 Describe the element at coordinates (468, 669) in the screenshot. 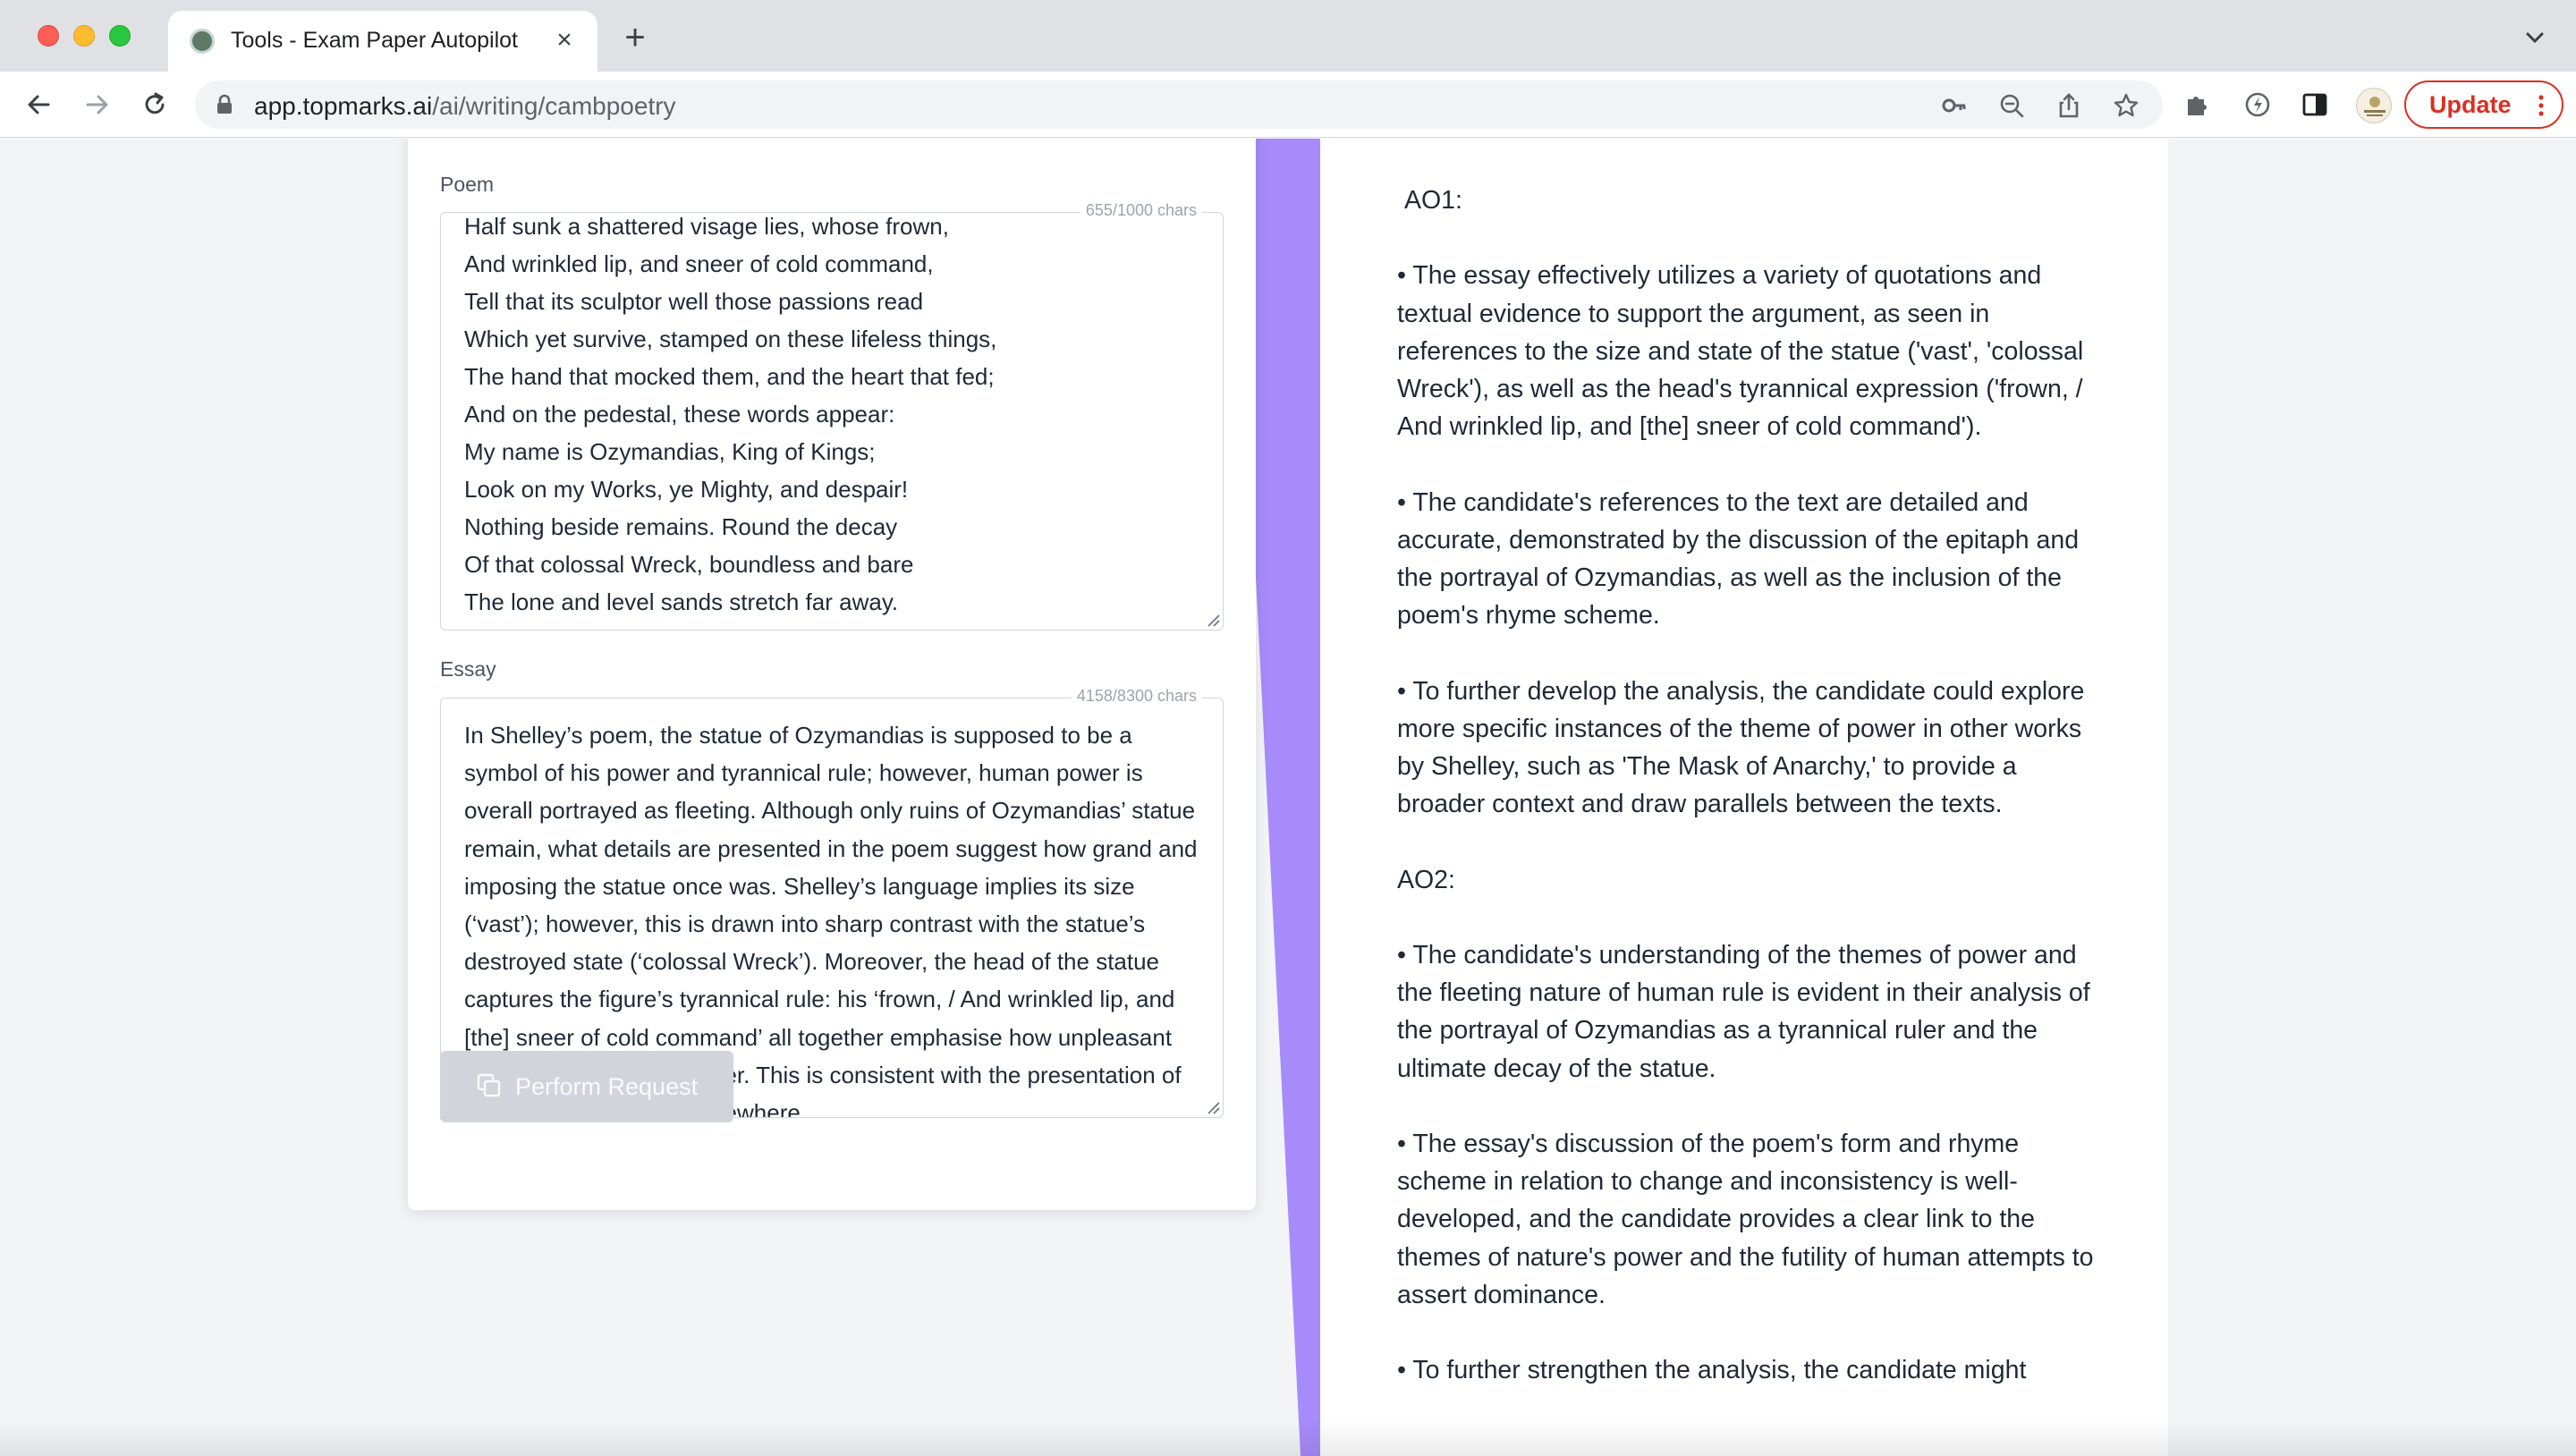

I see `essay-field-label: Essay` at that location.